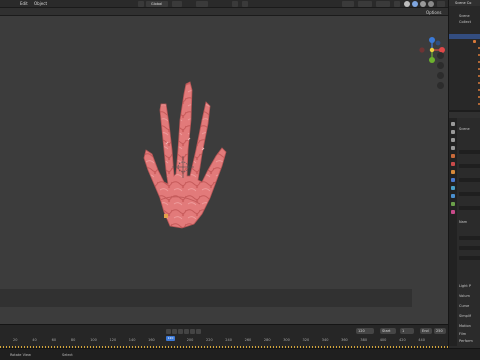 This screenshot has width=480, height=360. Describe the element at coordinates (432, 40) in the screenshot. I see `gizmo-z-axis` at that location.